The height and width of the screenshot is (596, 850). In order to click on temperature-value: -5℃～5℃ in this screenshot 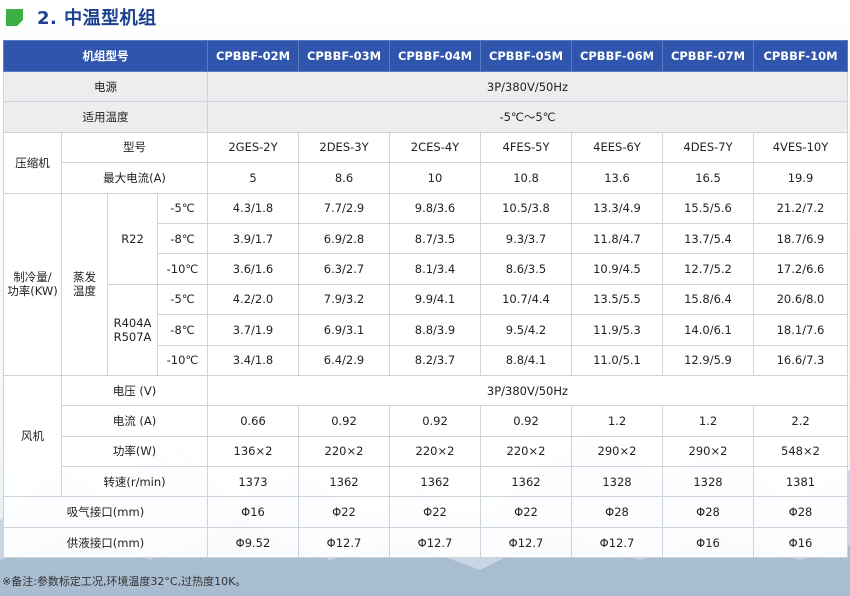, I will do `click(527, 117)`.